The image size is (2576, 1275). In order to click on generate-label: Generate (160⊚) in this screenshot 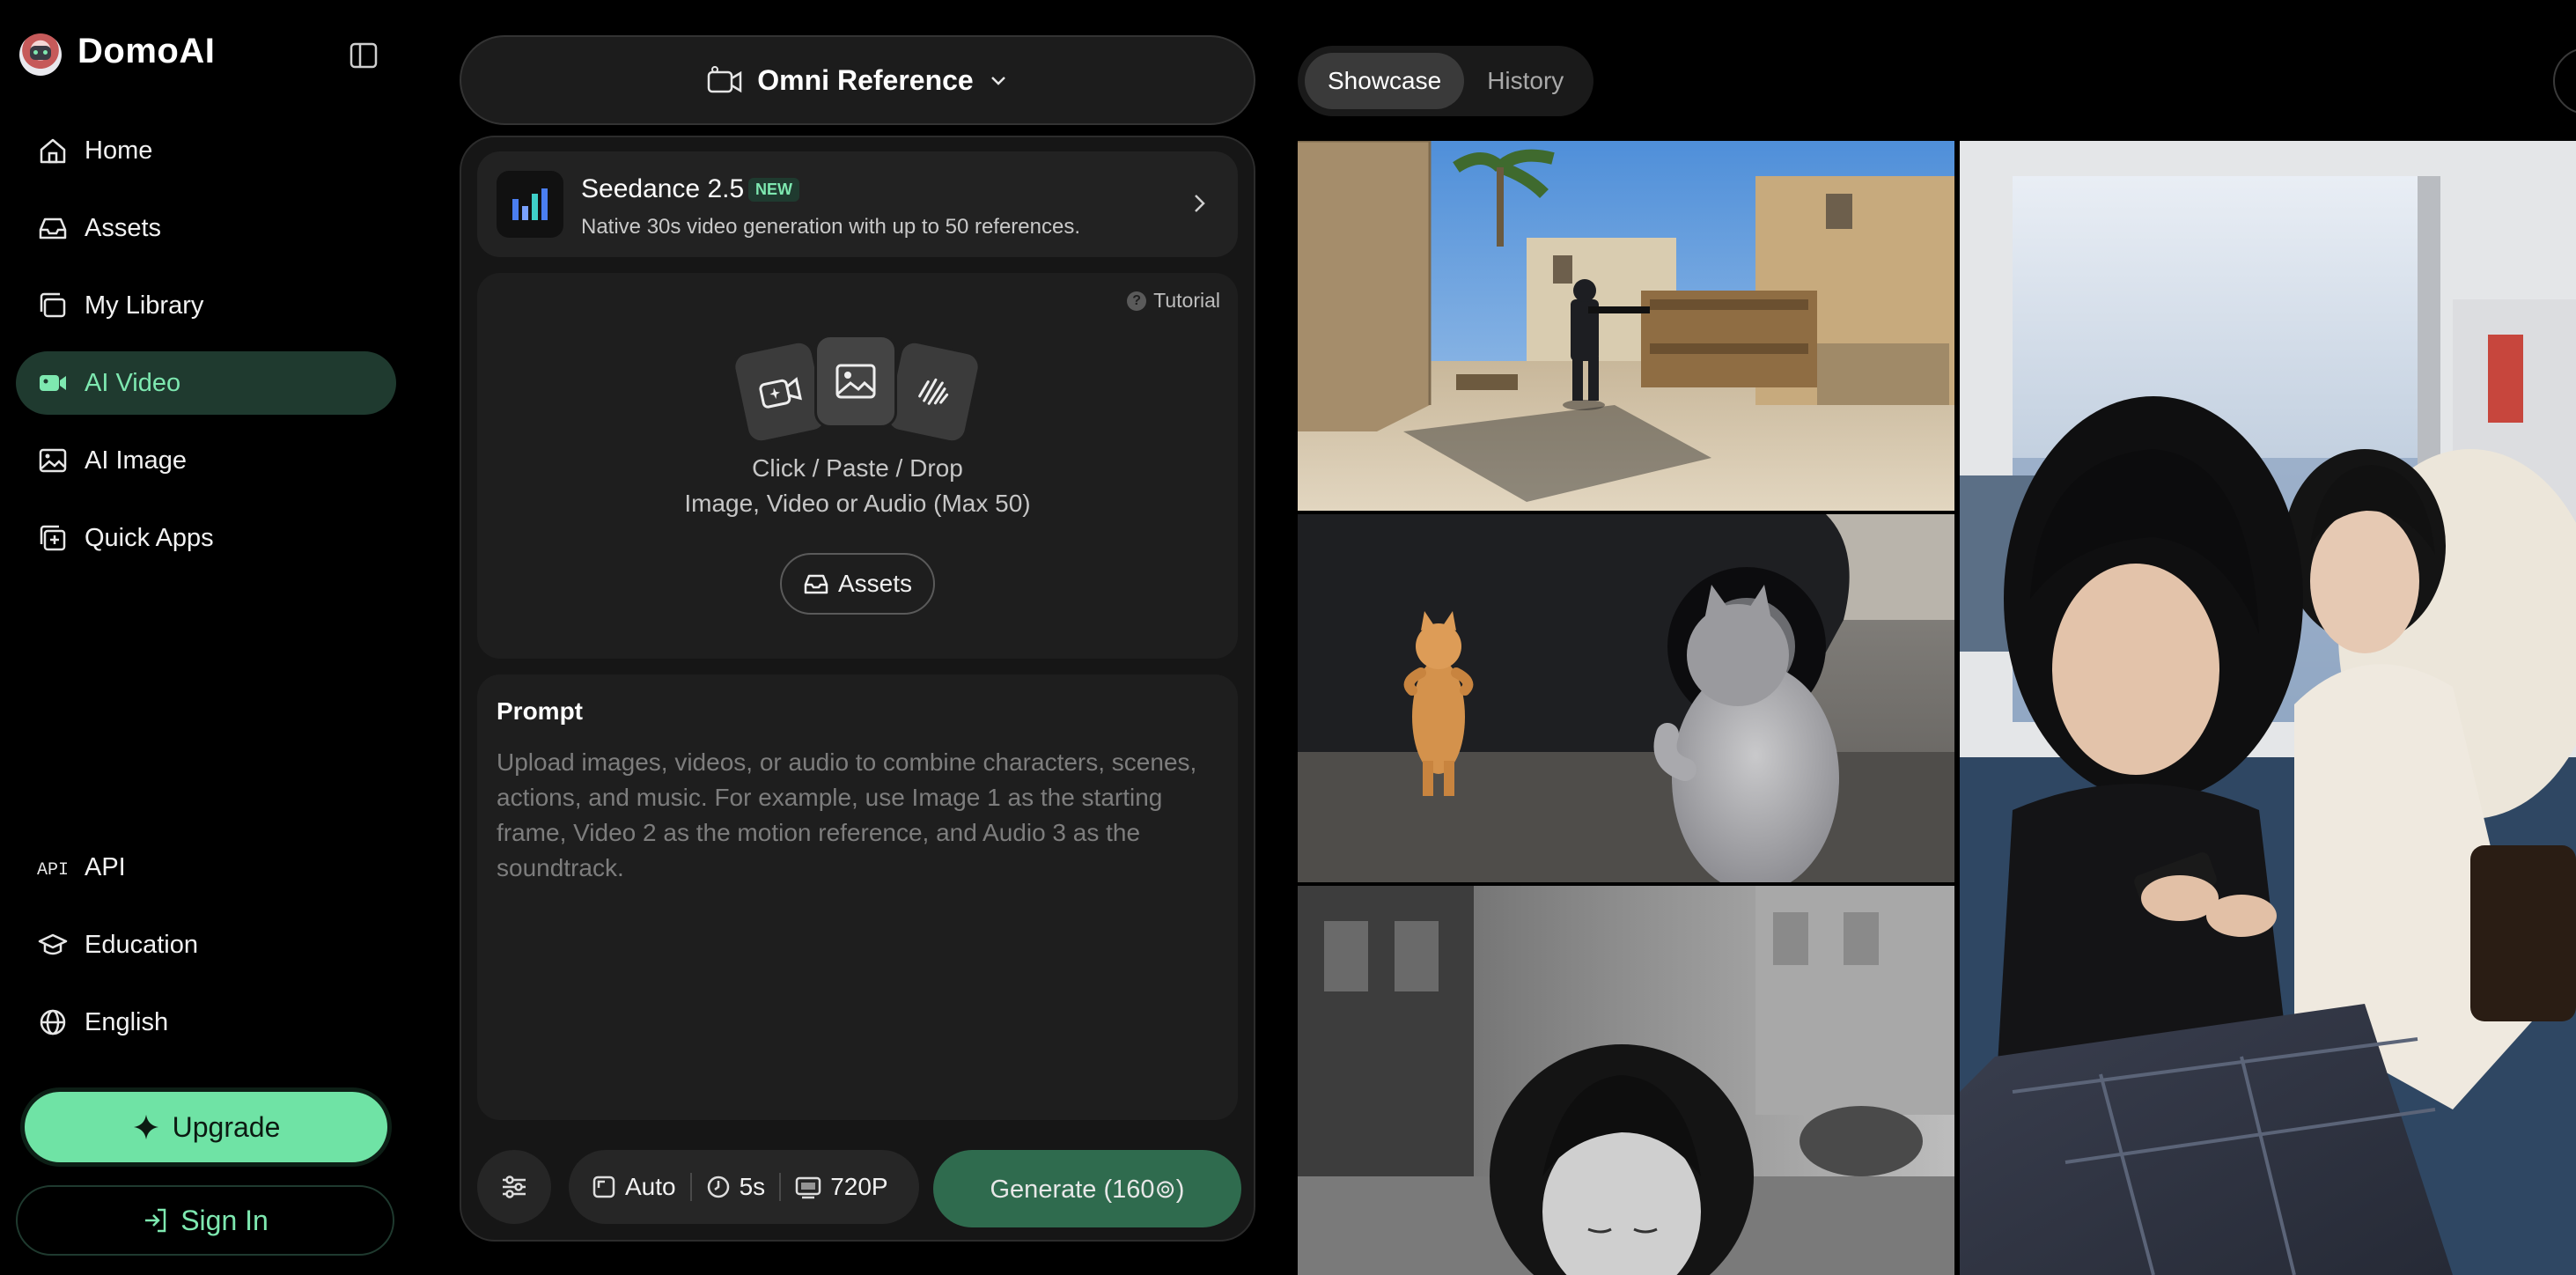, I will do `click(1087, 1189)`.